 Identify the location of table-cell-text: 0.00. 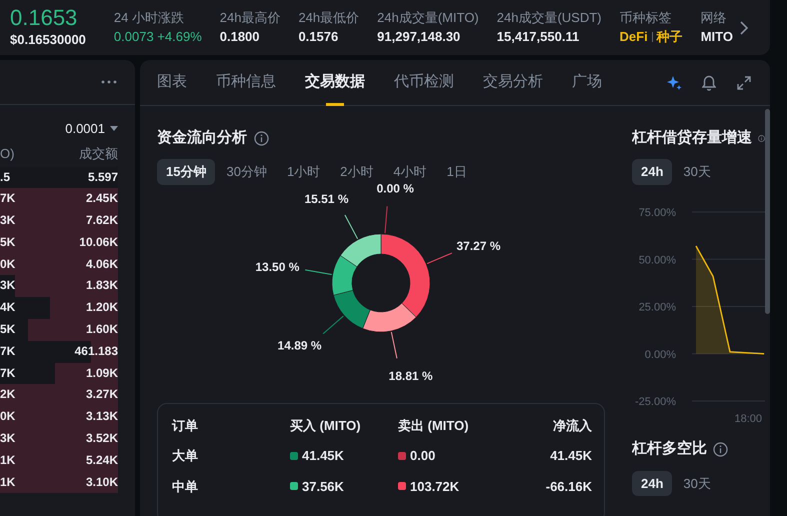
(423, 456).